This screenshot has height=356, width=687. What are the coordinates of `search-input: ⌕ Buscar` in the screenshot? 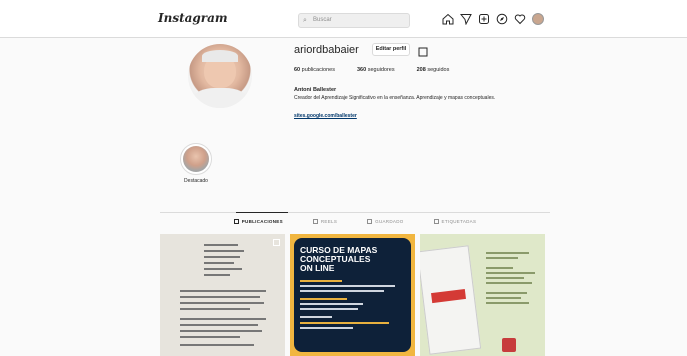 It's located at (354, 20).